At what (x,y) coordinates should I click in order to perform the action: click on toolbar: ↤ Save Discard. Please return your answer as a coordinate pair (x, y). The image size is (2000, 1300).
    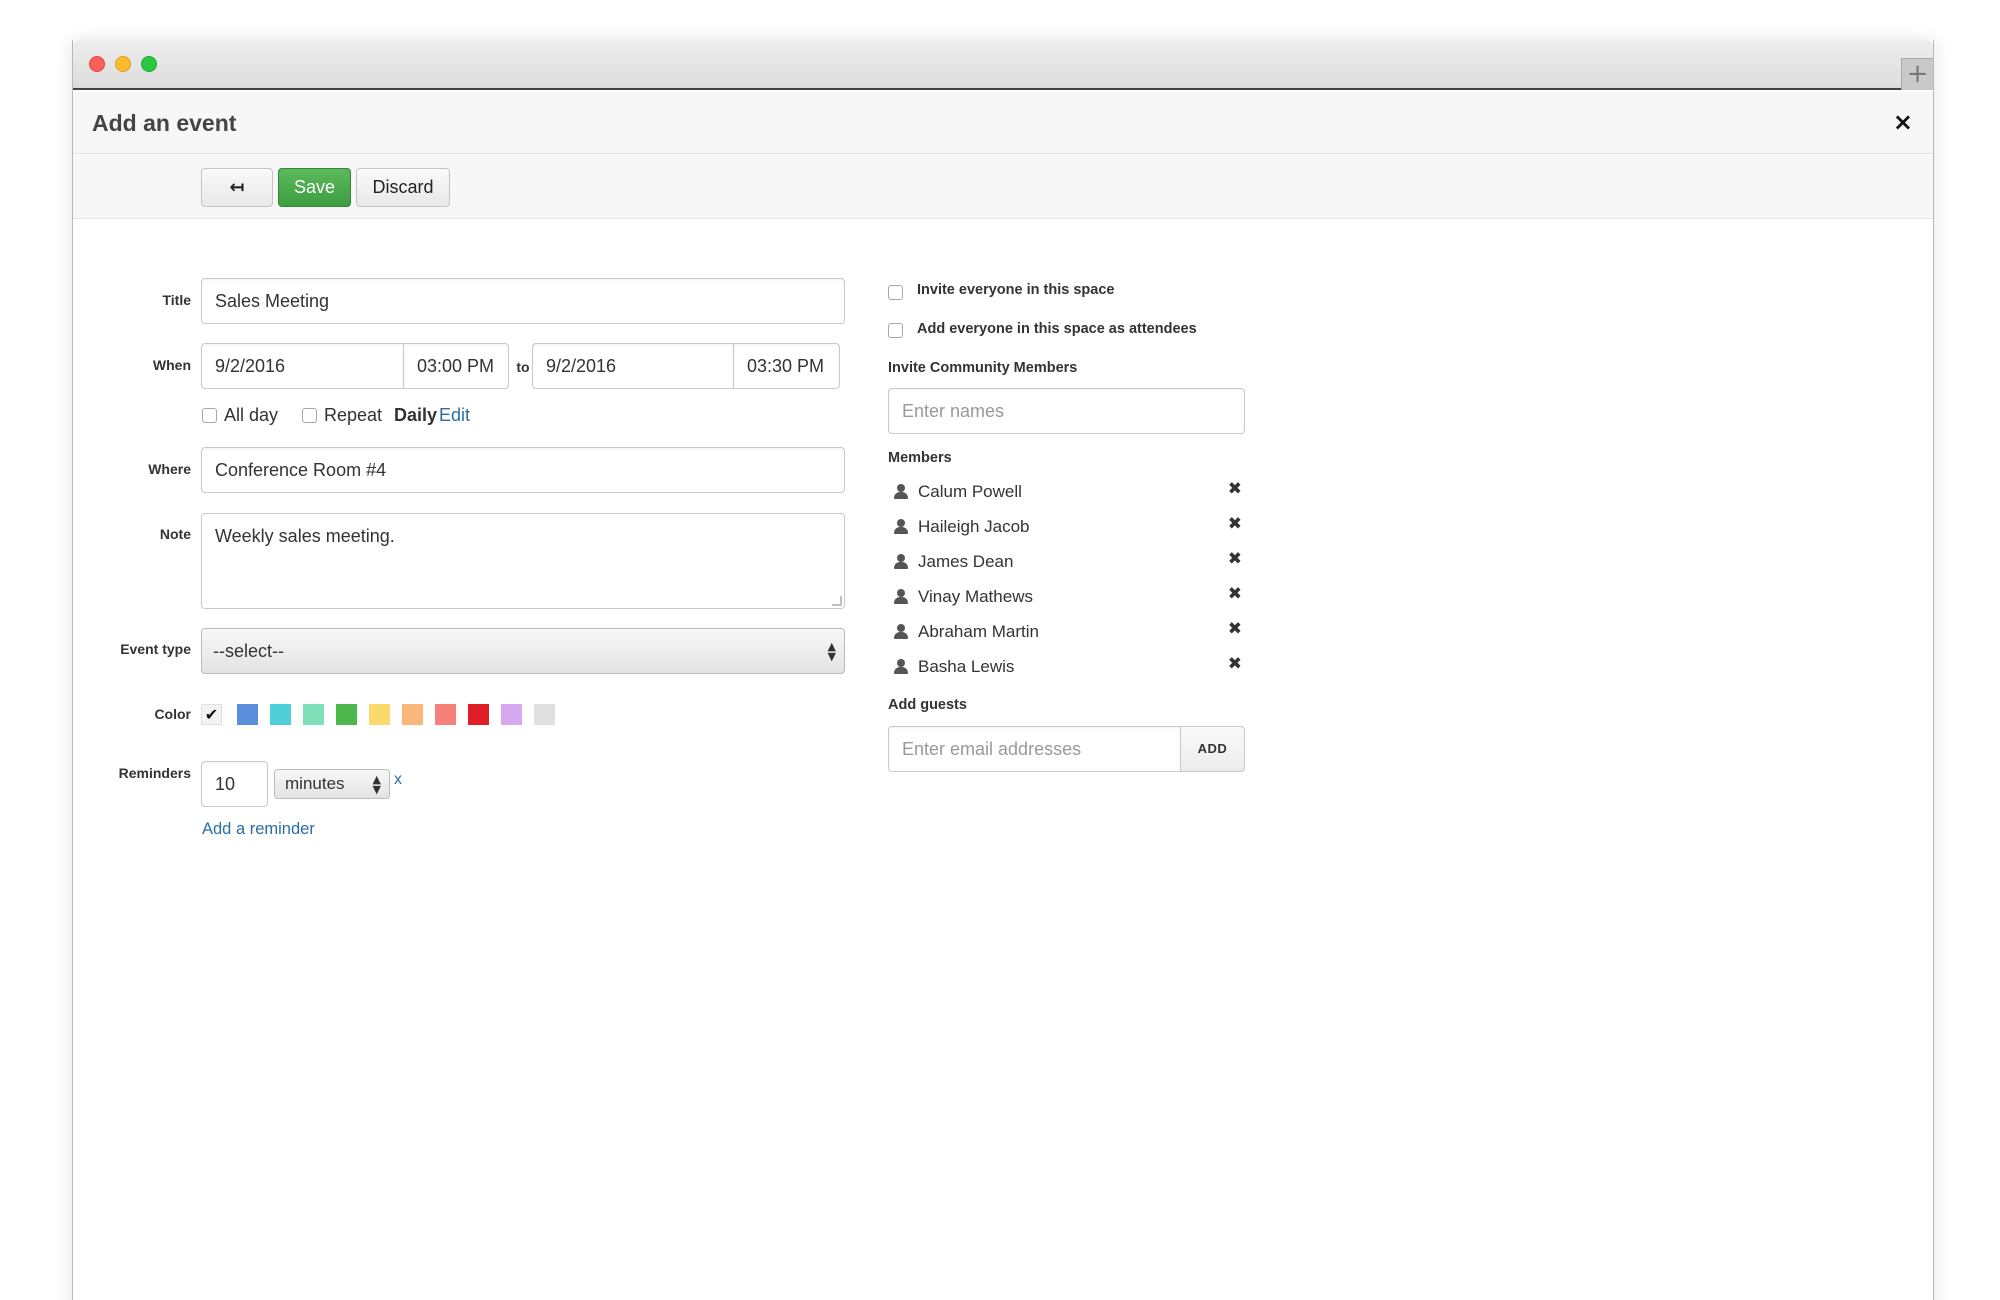
    Looking at the image, I should click on (1003, 187).